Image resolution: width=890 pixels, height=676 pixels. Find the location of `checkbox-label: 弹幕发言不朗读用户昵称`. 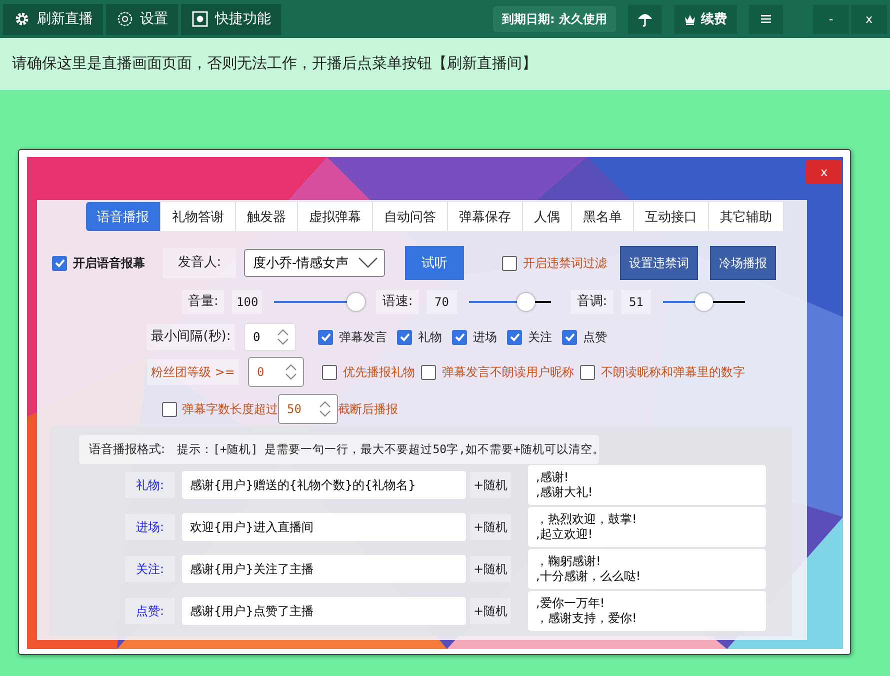

checkbox-label: 弹幕发言不朗读用户昵称 is located at coordinates (508, 372).